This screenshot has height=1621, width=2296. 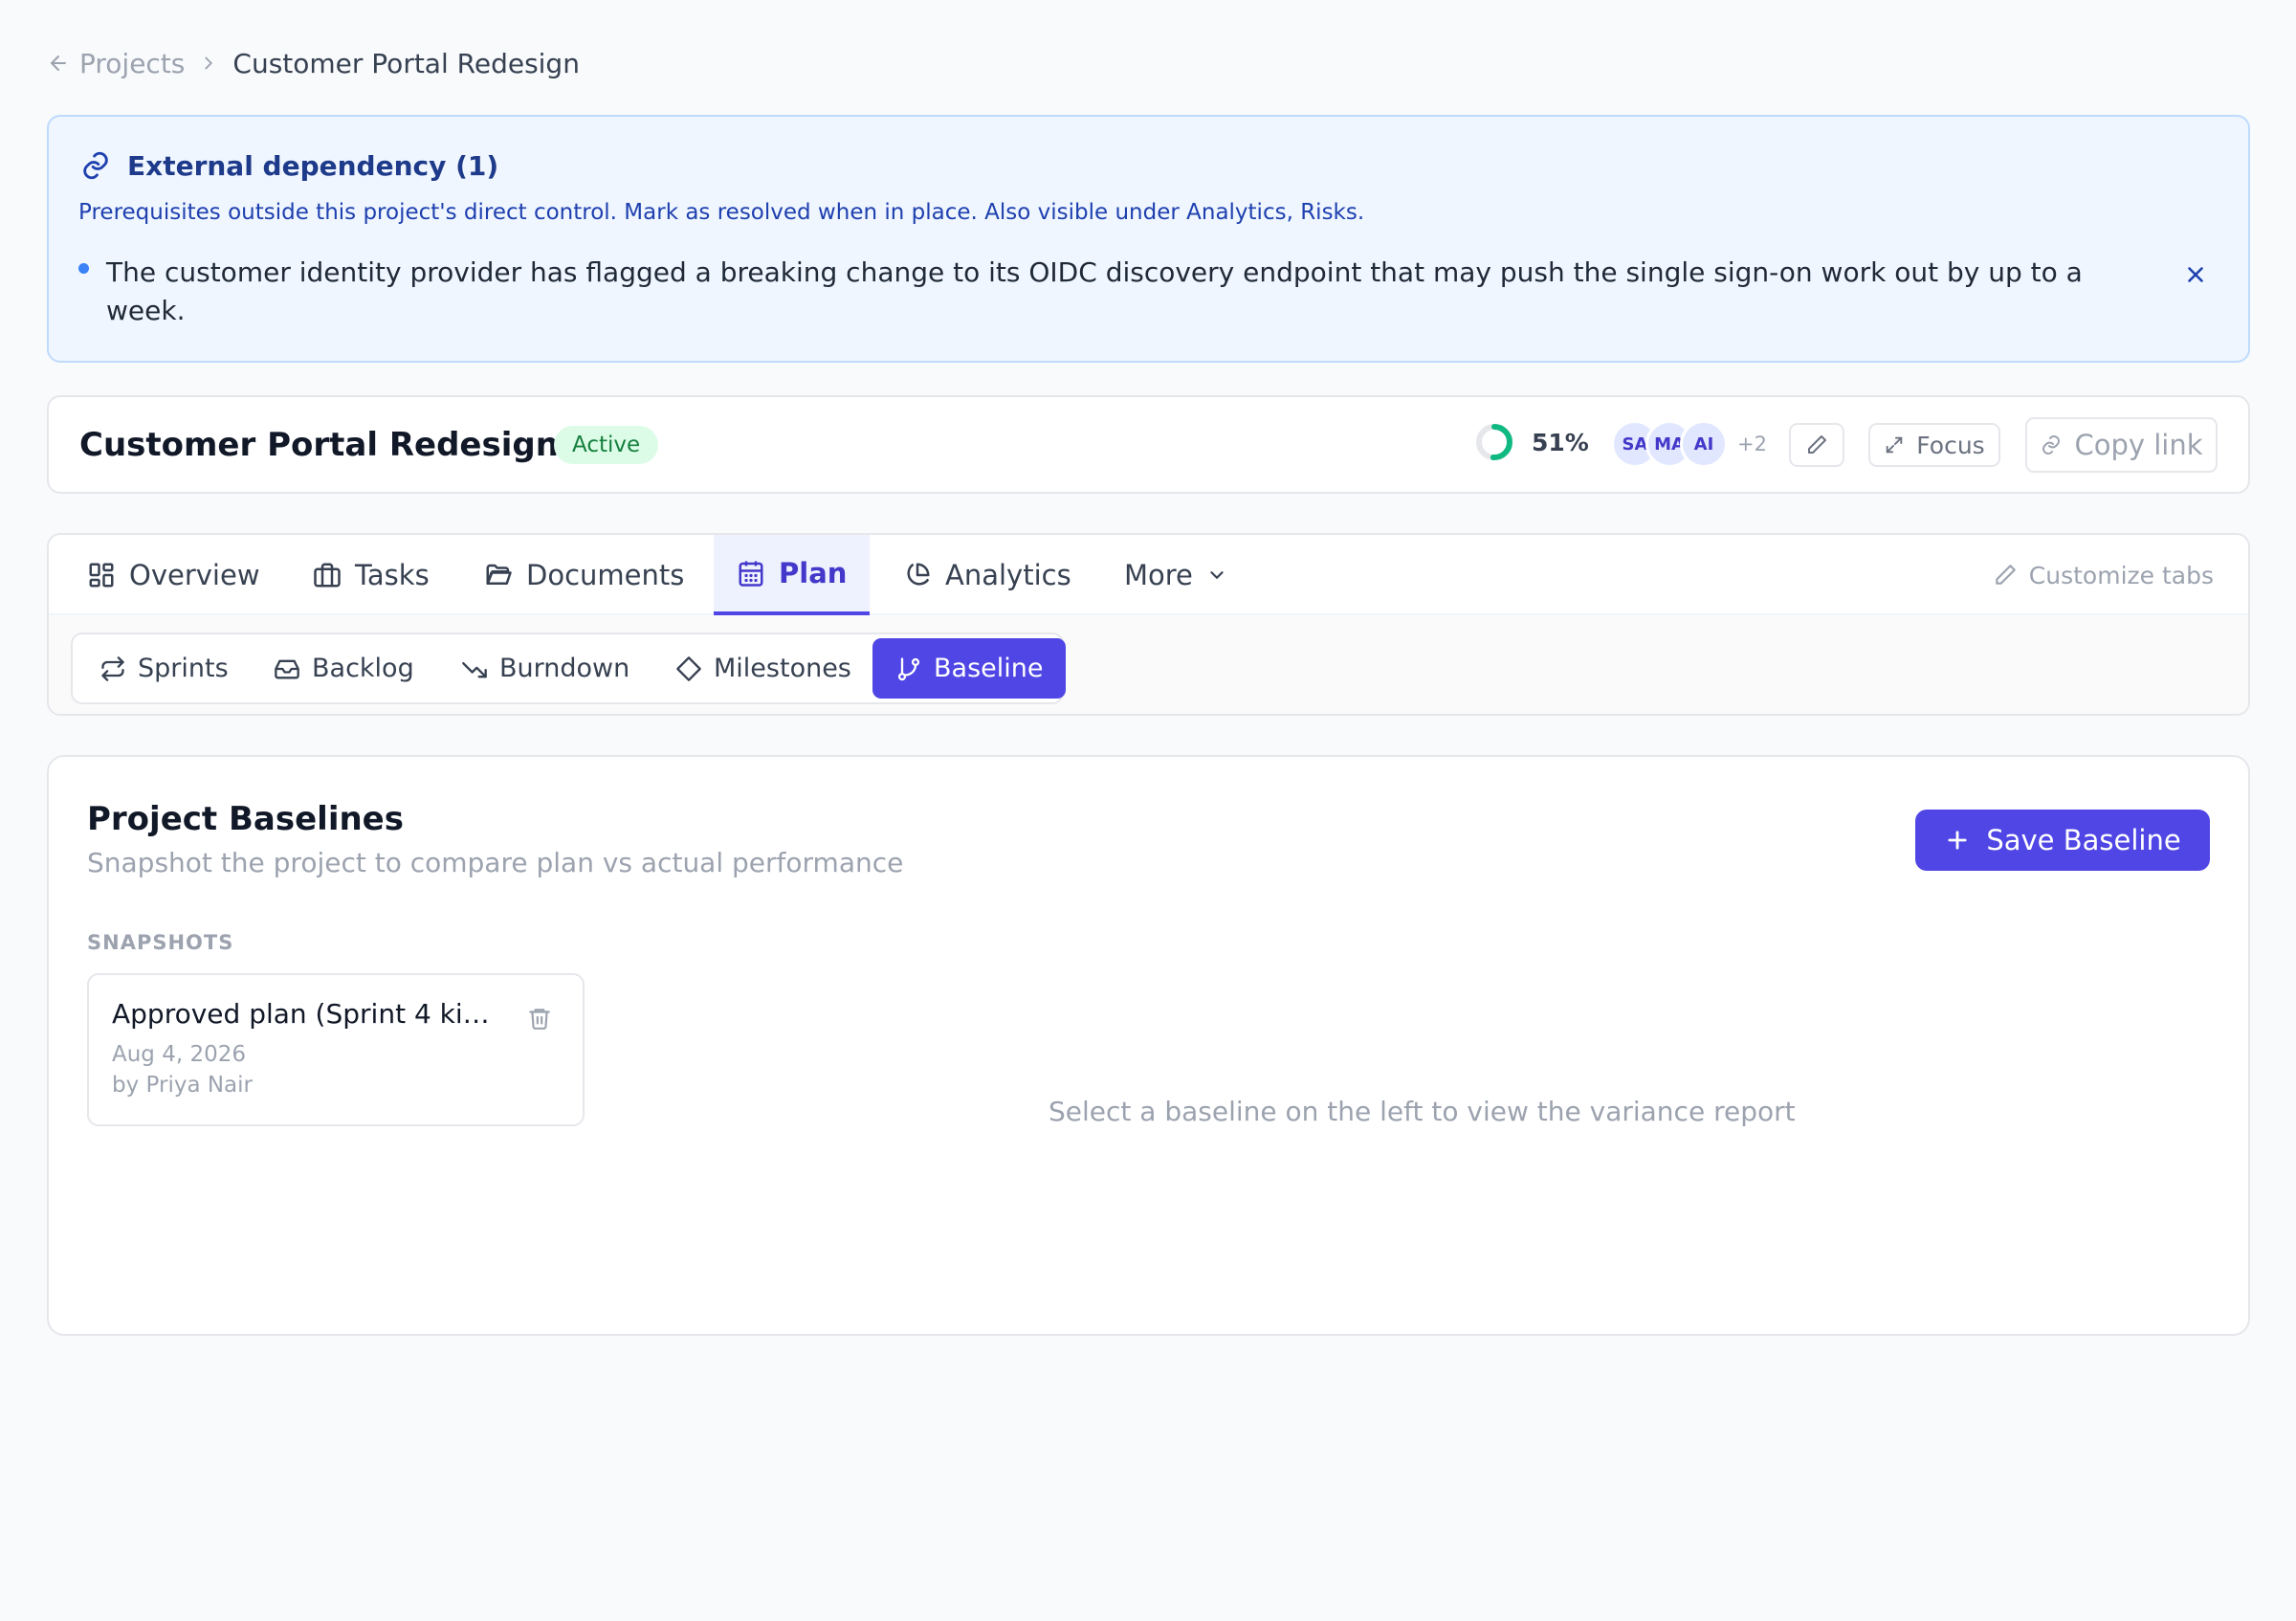 What do you see at coordinates (209, 63) in the screenshot?
I see `chevron-right-icon` at bounding box center [209, 63].